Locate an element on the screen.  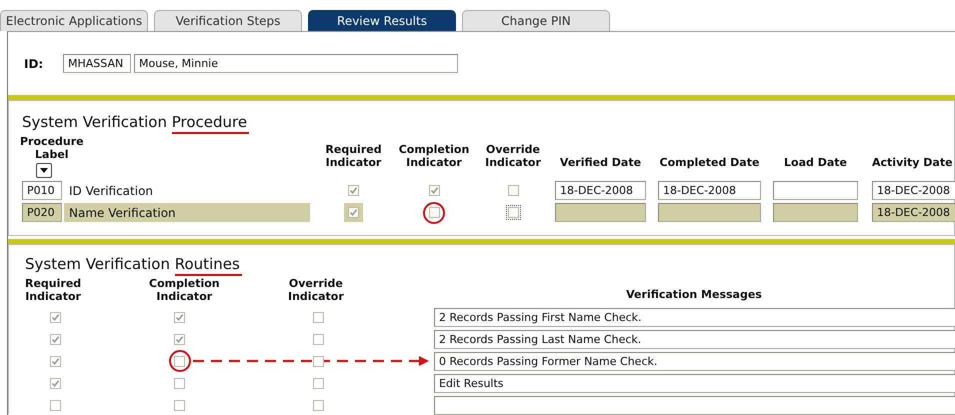
procedure-label: ID Verification is located at coordinates (111, 191).